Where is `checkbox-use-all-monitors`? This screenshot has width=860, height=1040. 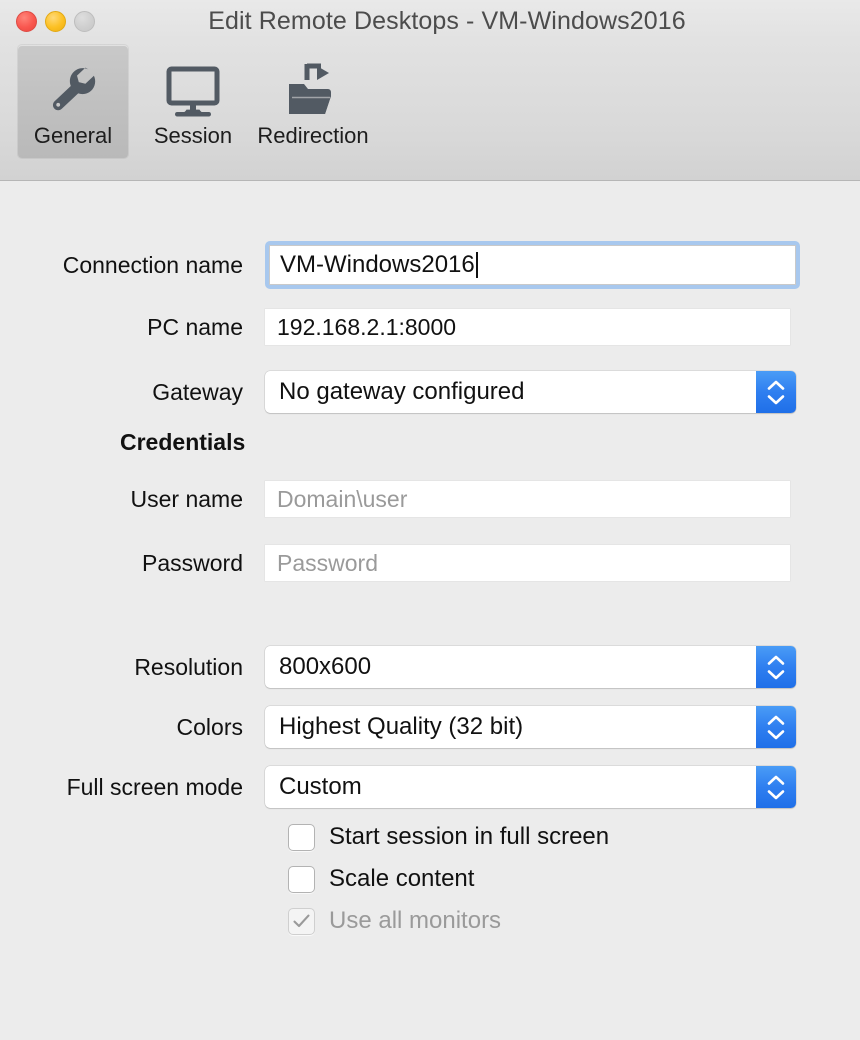 checkbox-use-all-monitors is located at coordinates (301, 921).